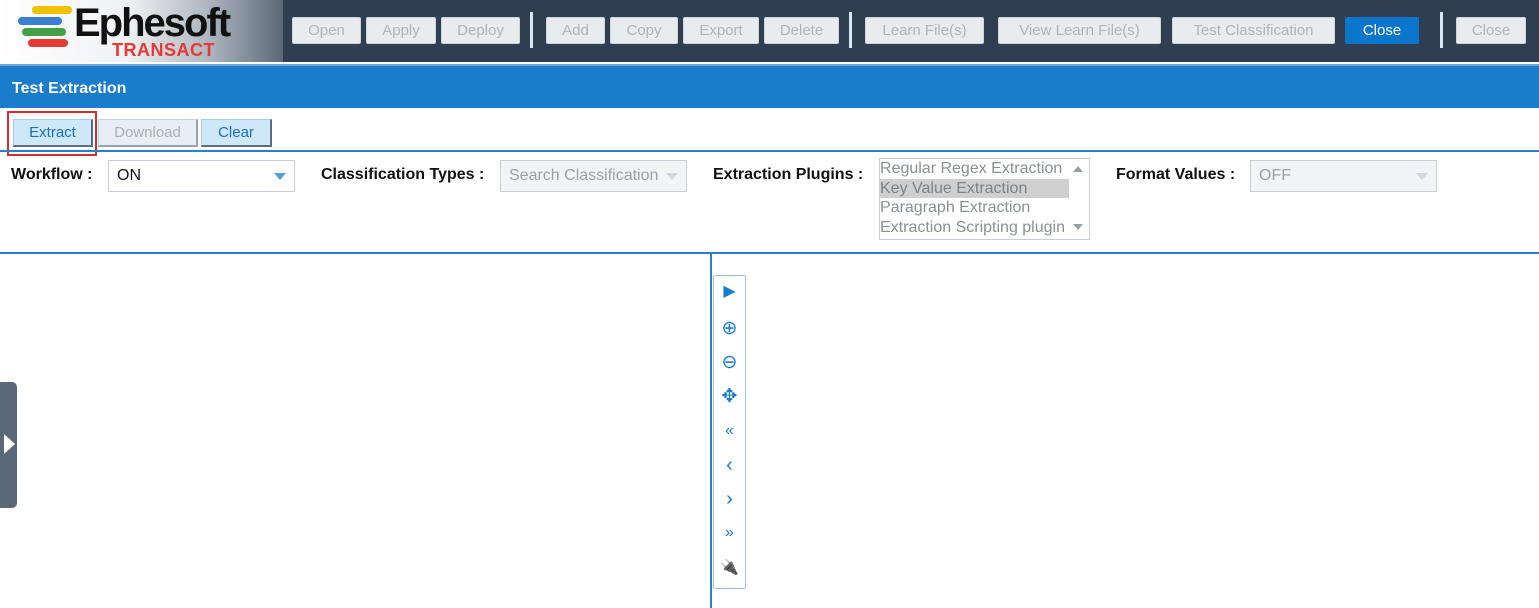 The height and width of the screenshot is (608, 1539). What do you see at coordinates (1253, 30) in the screenshot?
I see `test-classification-button: Test Classification` at bounding box center [1253, 30].